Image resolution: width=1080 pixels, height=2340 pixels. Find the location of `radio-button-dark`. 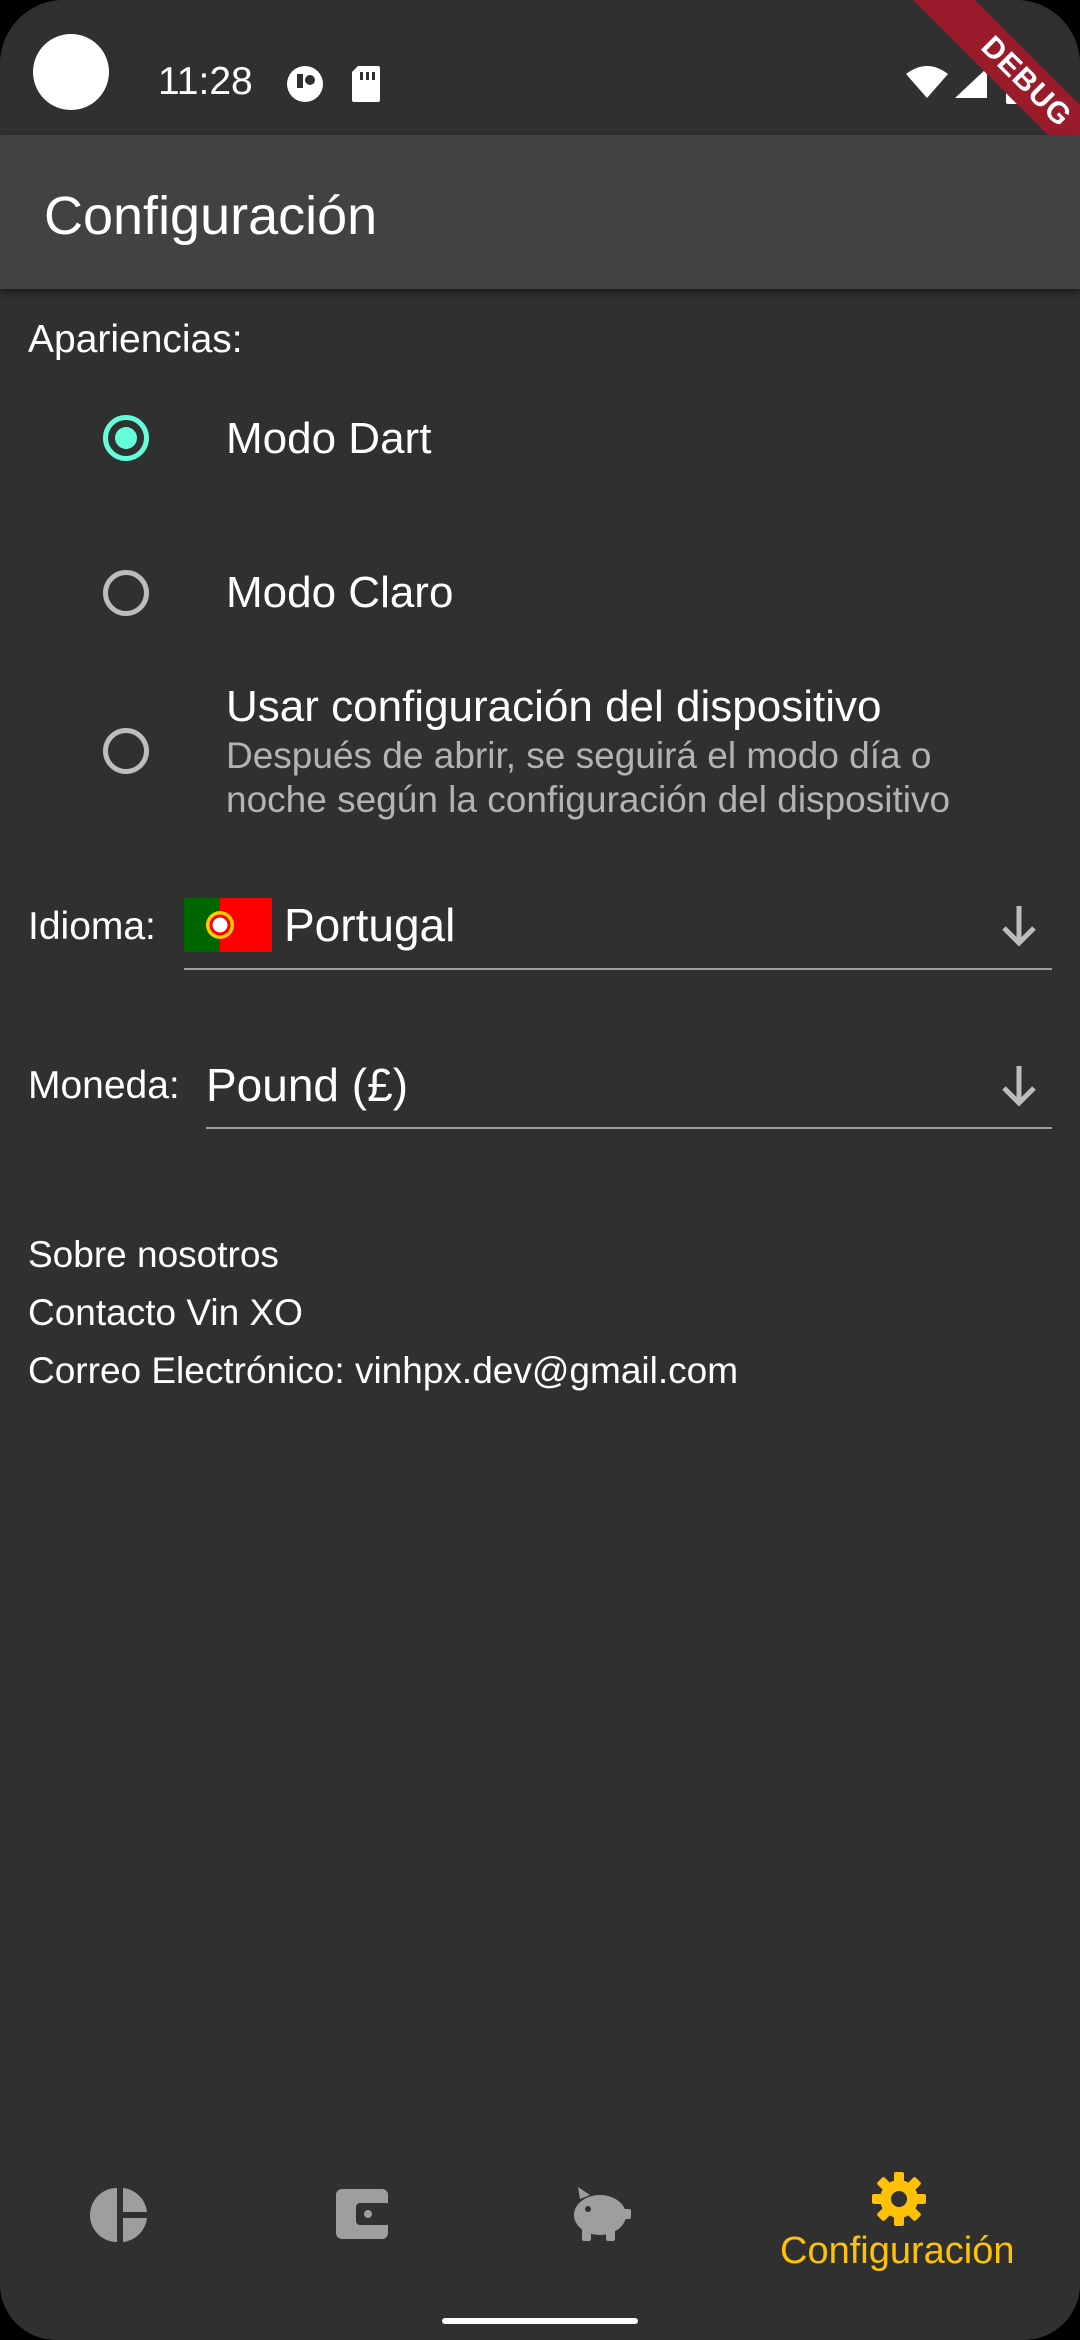

radio-button-dark is located at coordinates (126, 438).